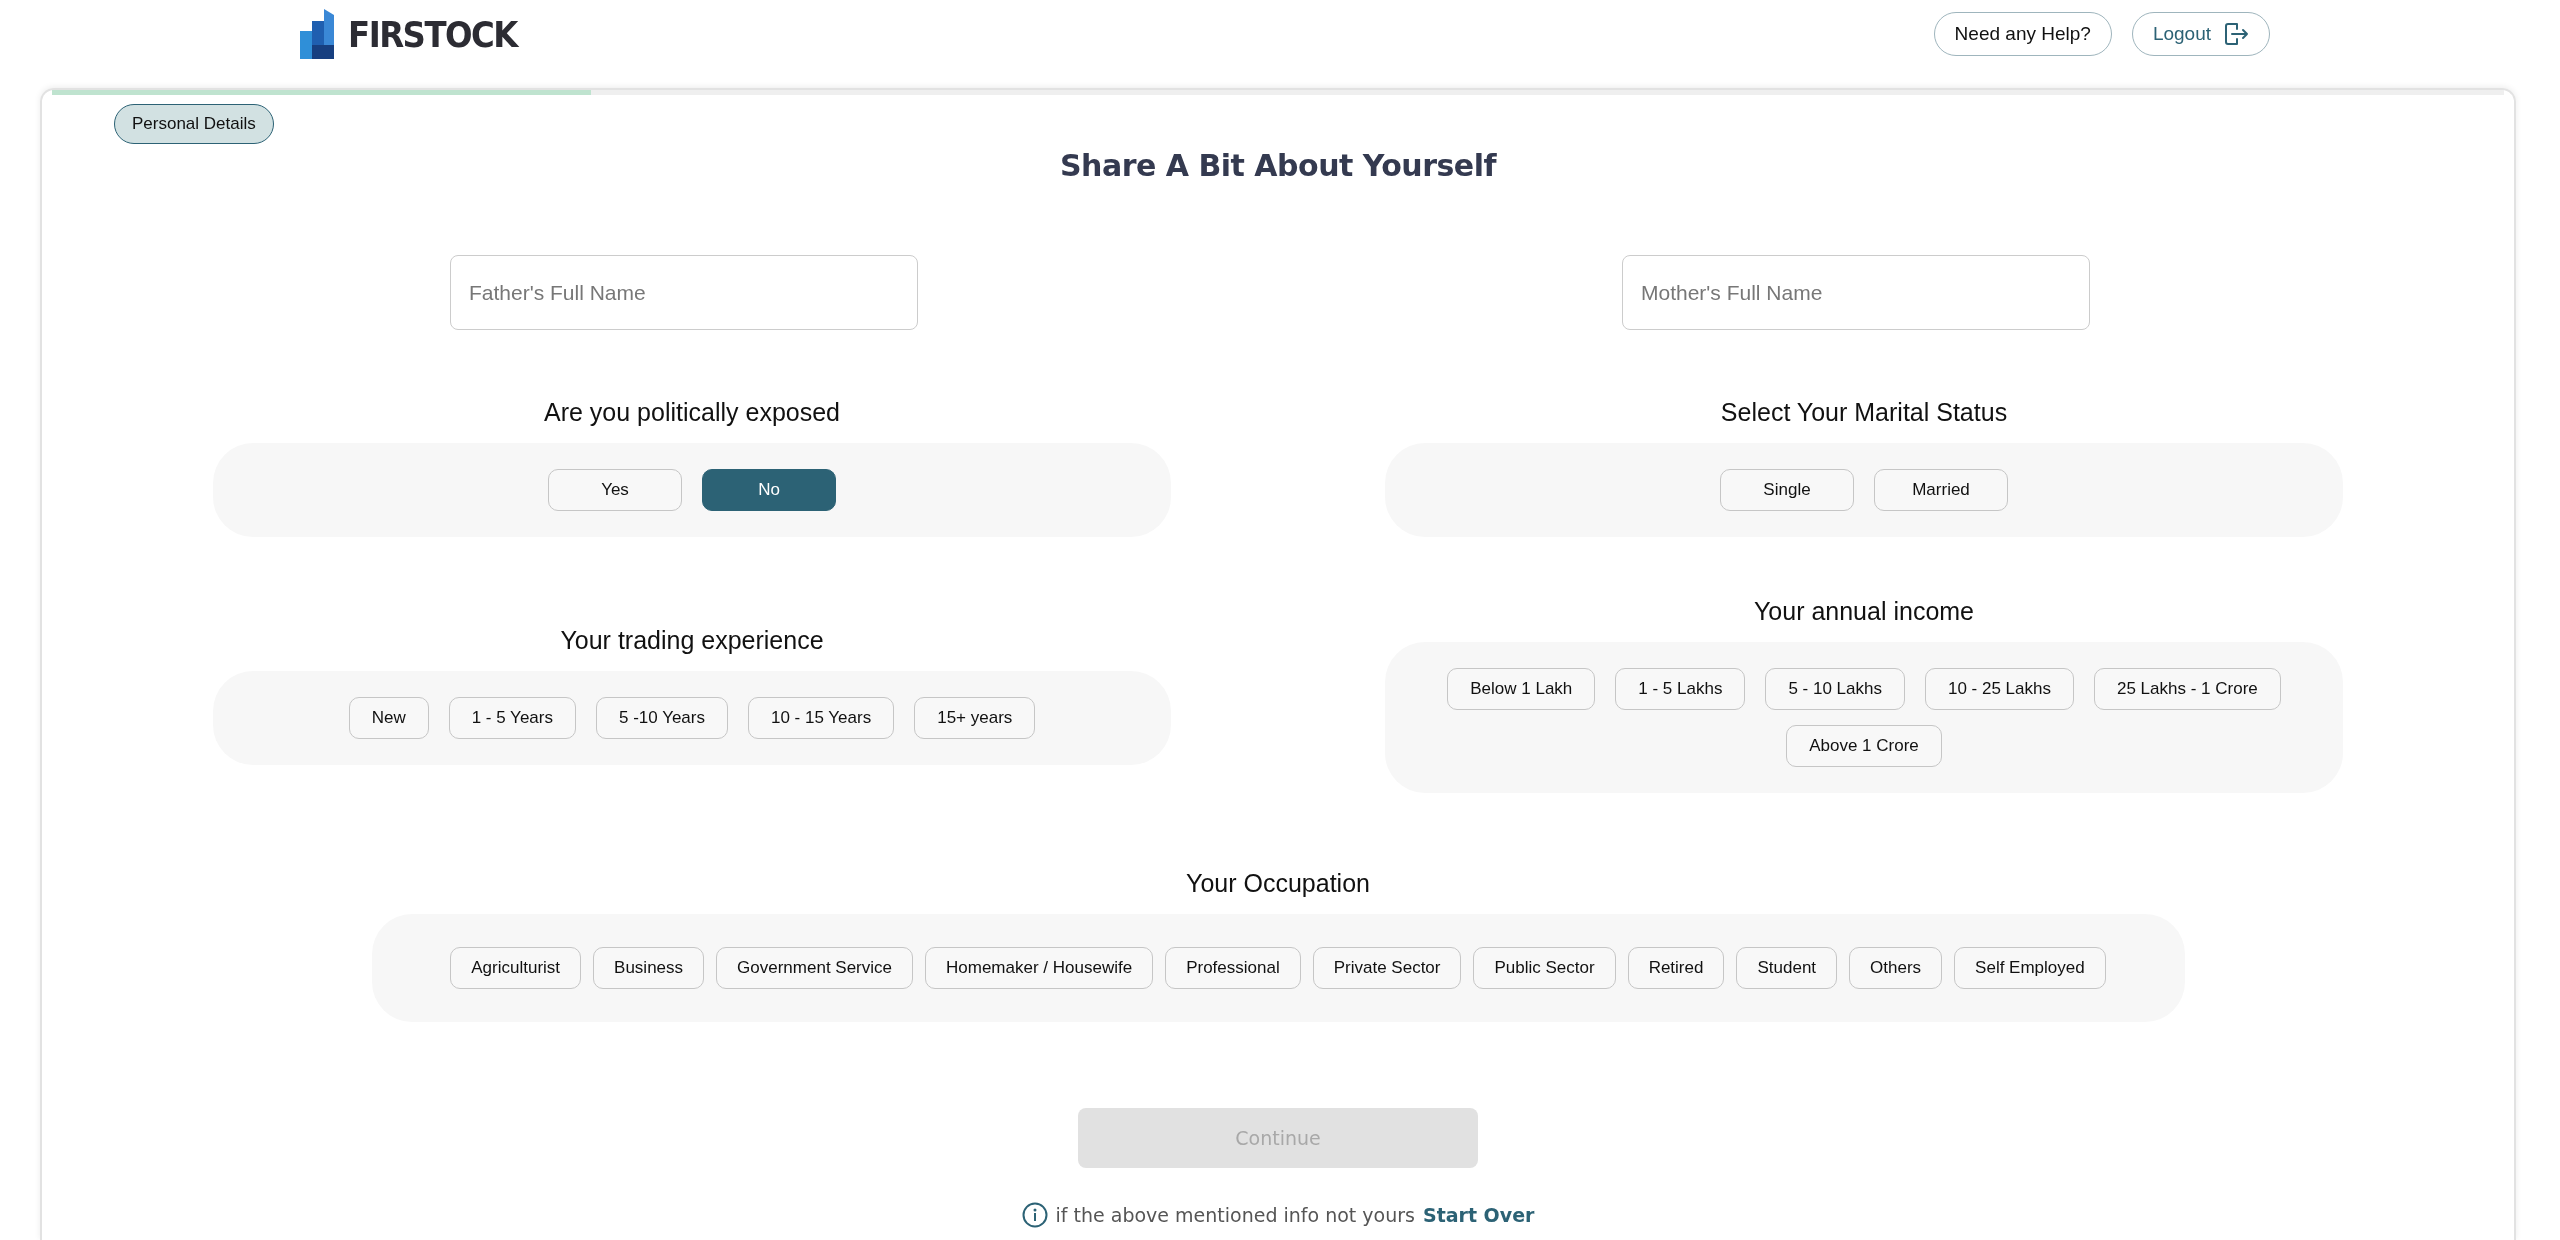  What do you see at coordinates (2022, 34) in the screenshot?
I see `help-button: Need any Help?` at bounding box center [2022, 34].